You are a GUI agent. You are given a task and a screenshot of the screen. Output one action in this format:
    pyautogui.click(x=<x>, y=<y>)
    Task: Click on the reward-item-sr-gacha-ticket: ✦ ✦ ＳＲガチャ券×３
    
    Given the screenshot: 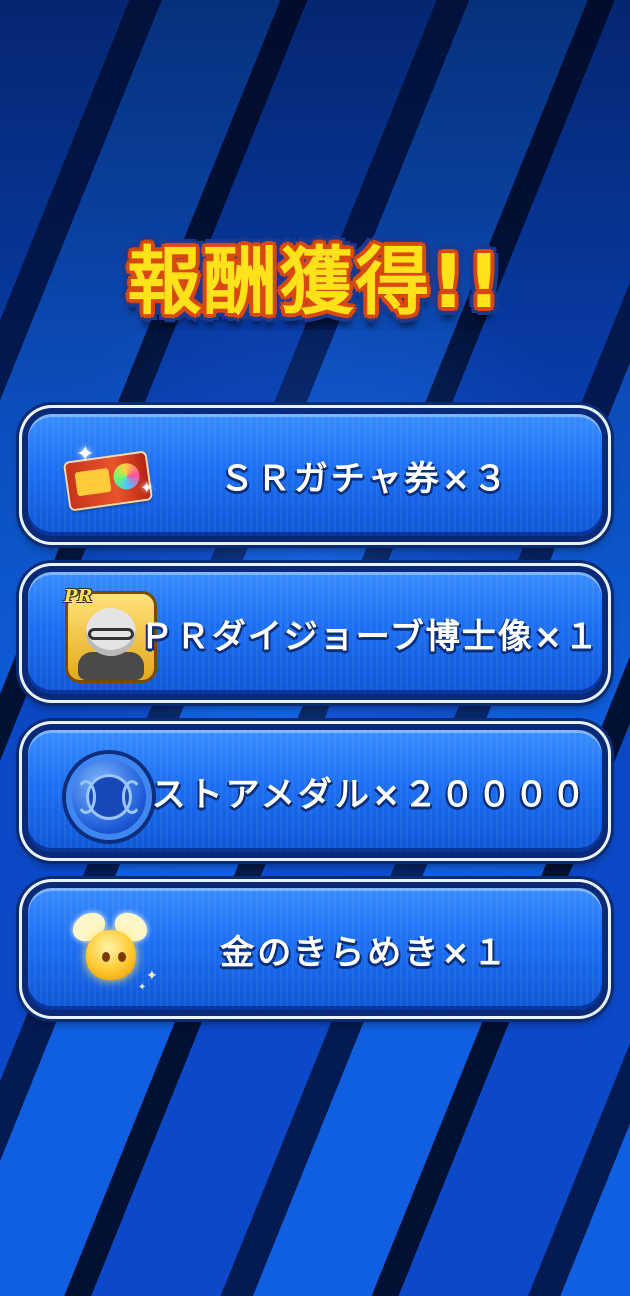 What is the action you would take?
    pyautogui.click(x=315, y=475)
    